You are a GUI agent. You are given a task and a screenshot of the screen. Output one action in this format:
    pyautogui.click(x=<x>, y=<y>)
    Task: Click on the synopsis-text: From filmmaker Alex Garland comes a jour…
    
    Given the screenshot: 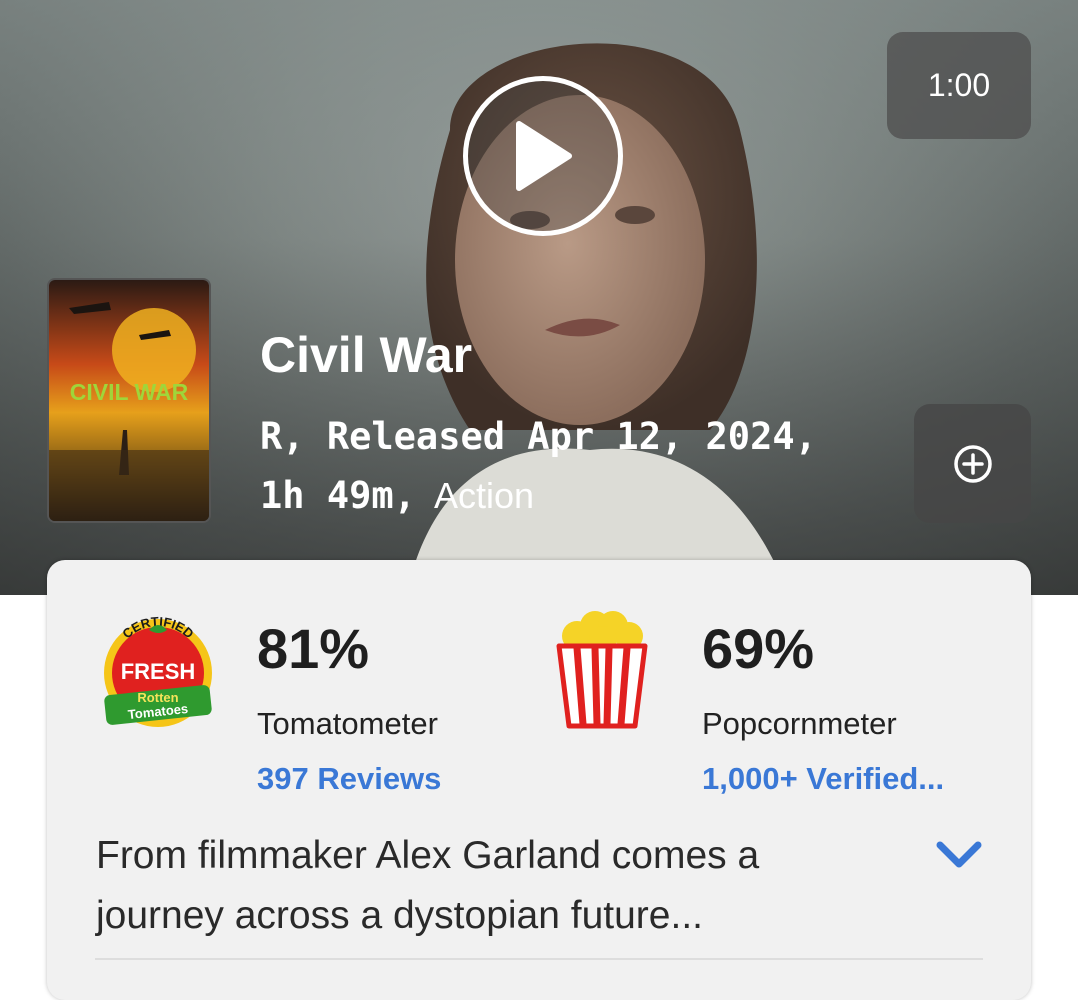 What is the action you would take?
    pyautogui.click(x=428, y=885)
    